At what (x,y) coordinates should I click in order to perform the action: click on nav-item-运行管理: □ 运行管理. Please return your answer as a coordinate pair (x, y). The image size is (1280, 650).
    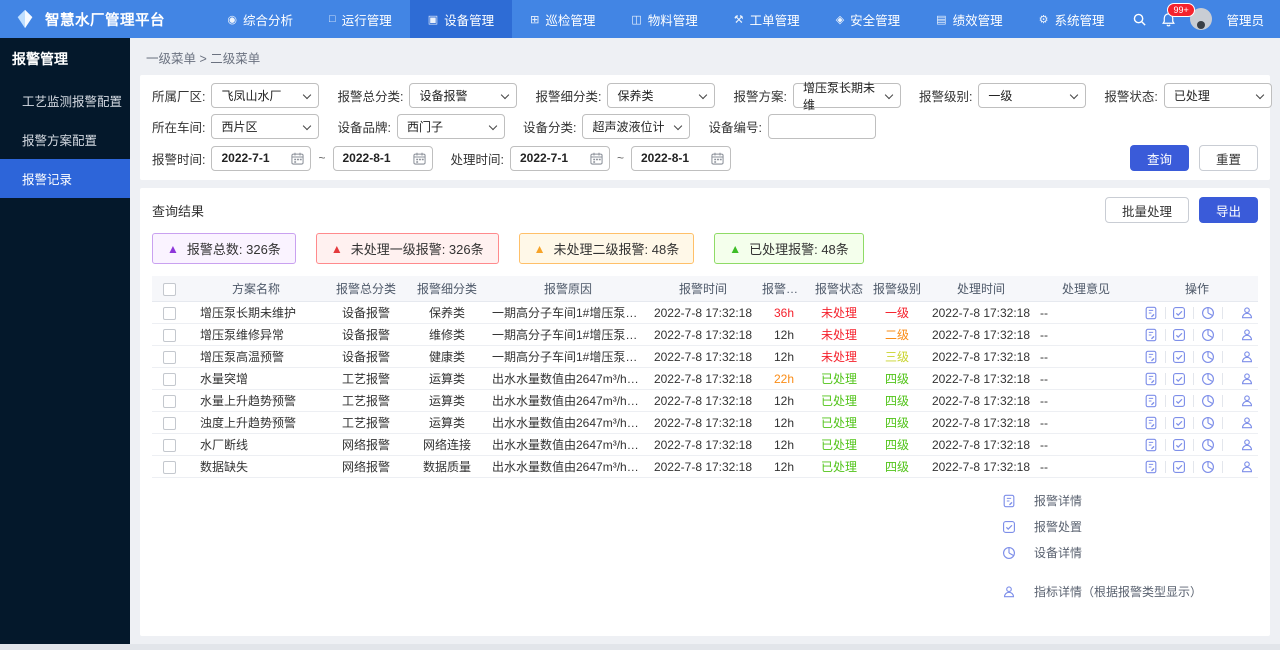
    Looking at the image, I should click on (360, 19).